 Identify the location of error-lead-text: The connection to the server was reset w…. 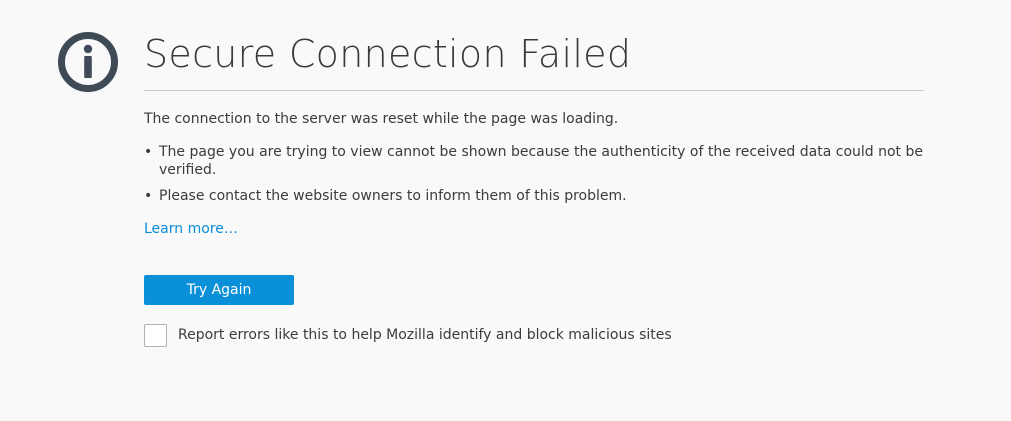
(381, 119).